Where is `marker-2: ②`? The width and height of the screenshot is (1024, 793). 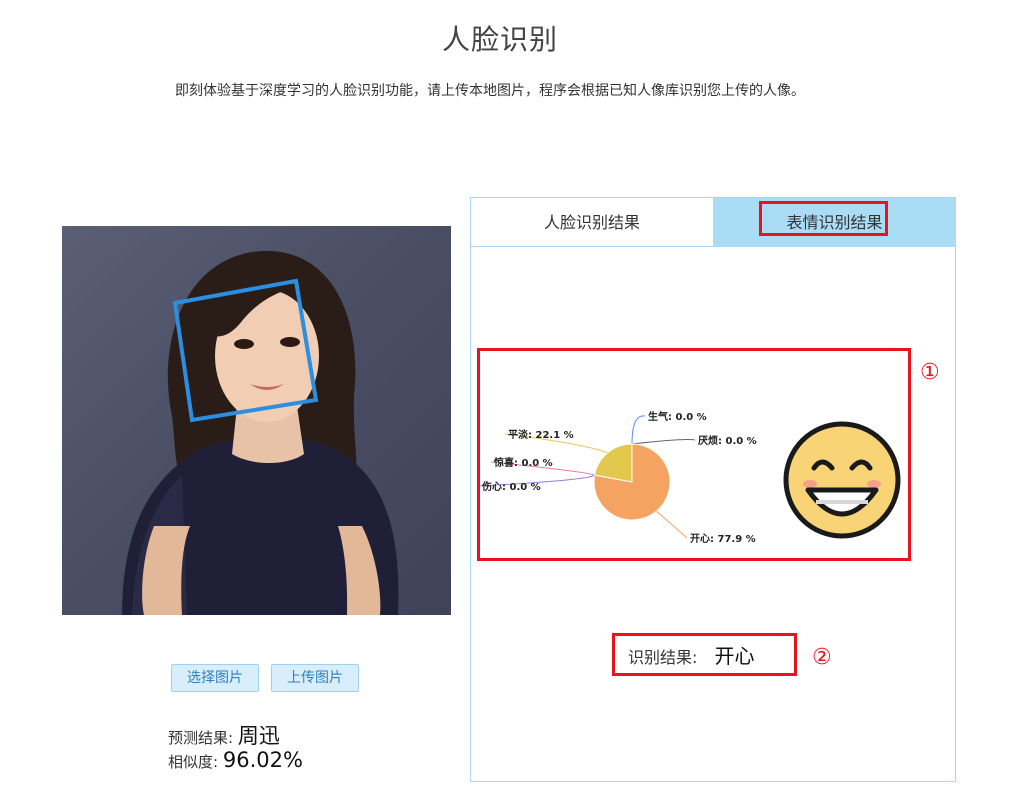 marker-2: ② is located at coordinates (822, 657).